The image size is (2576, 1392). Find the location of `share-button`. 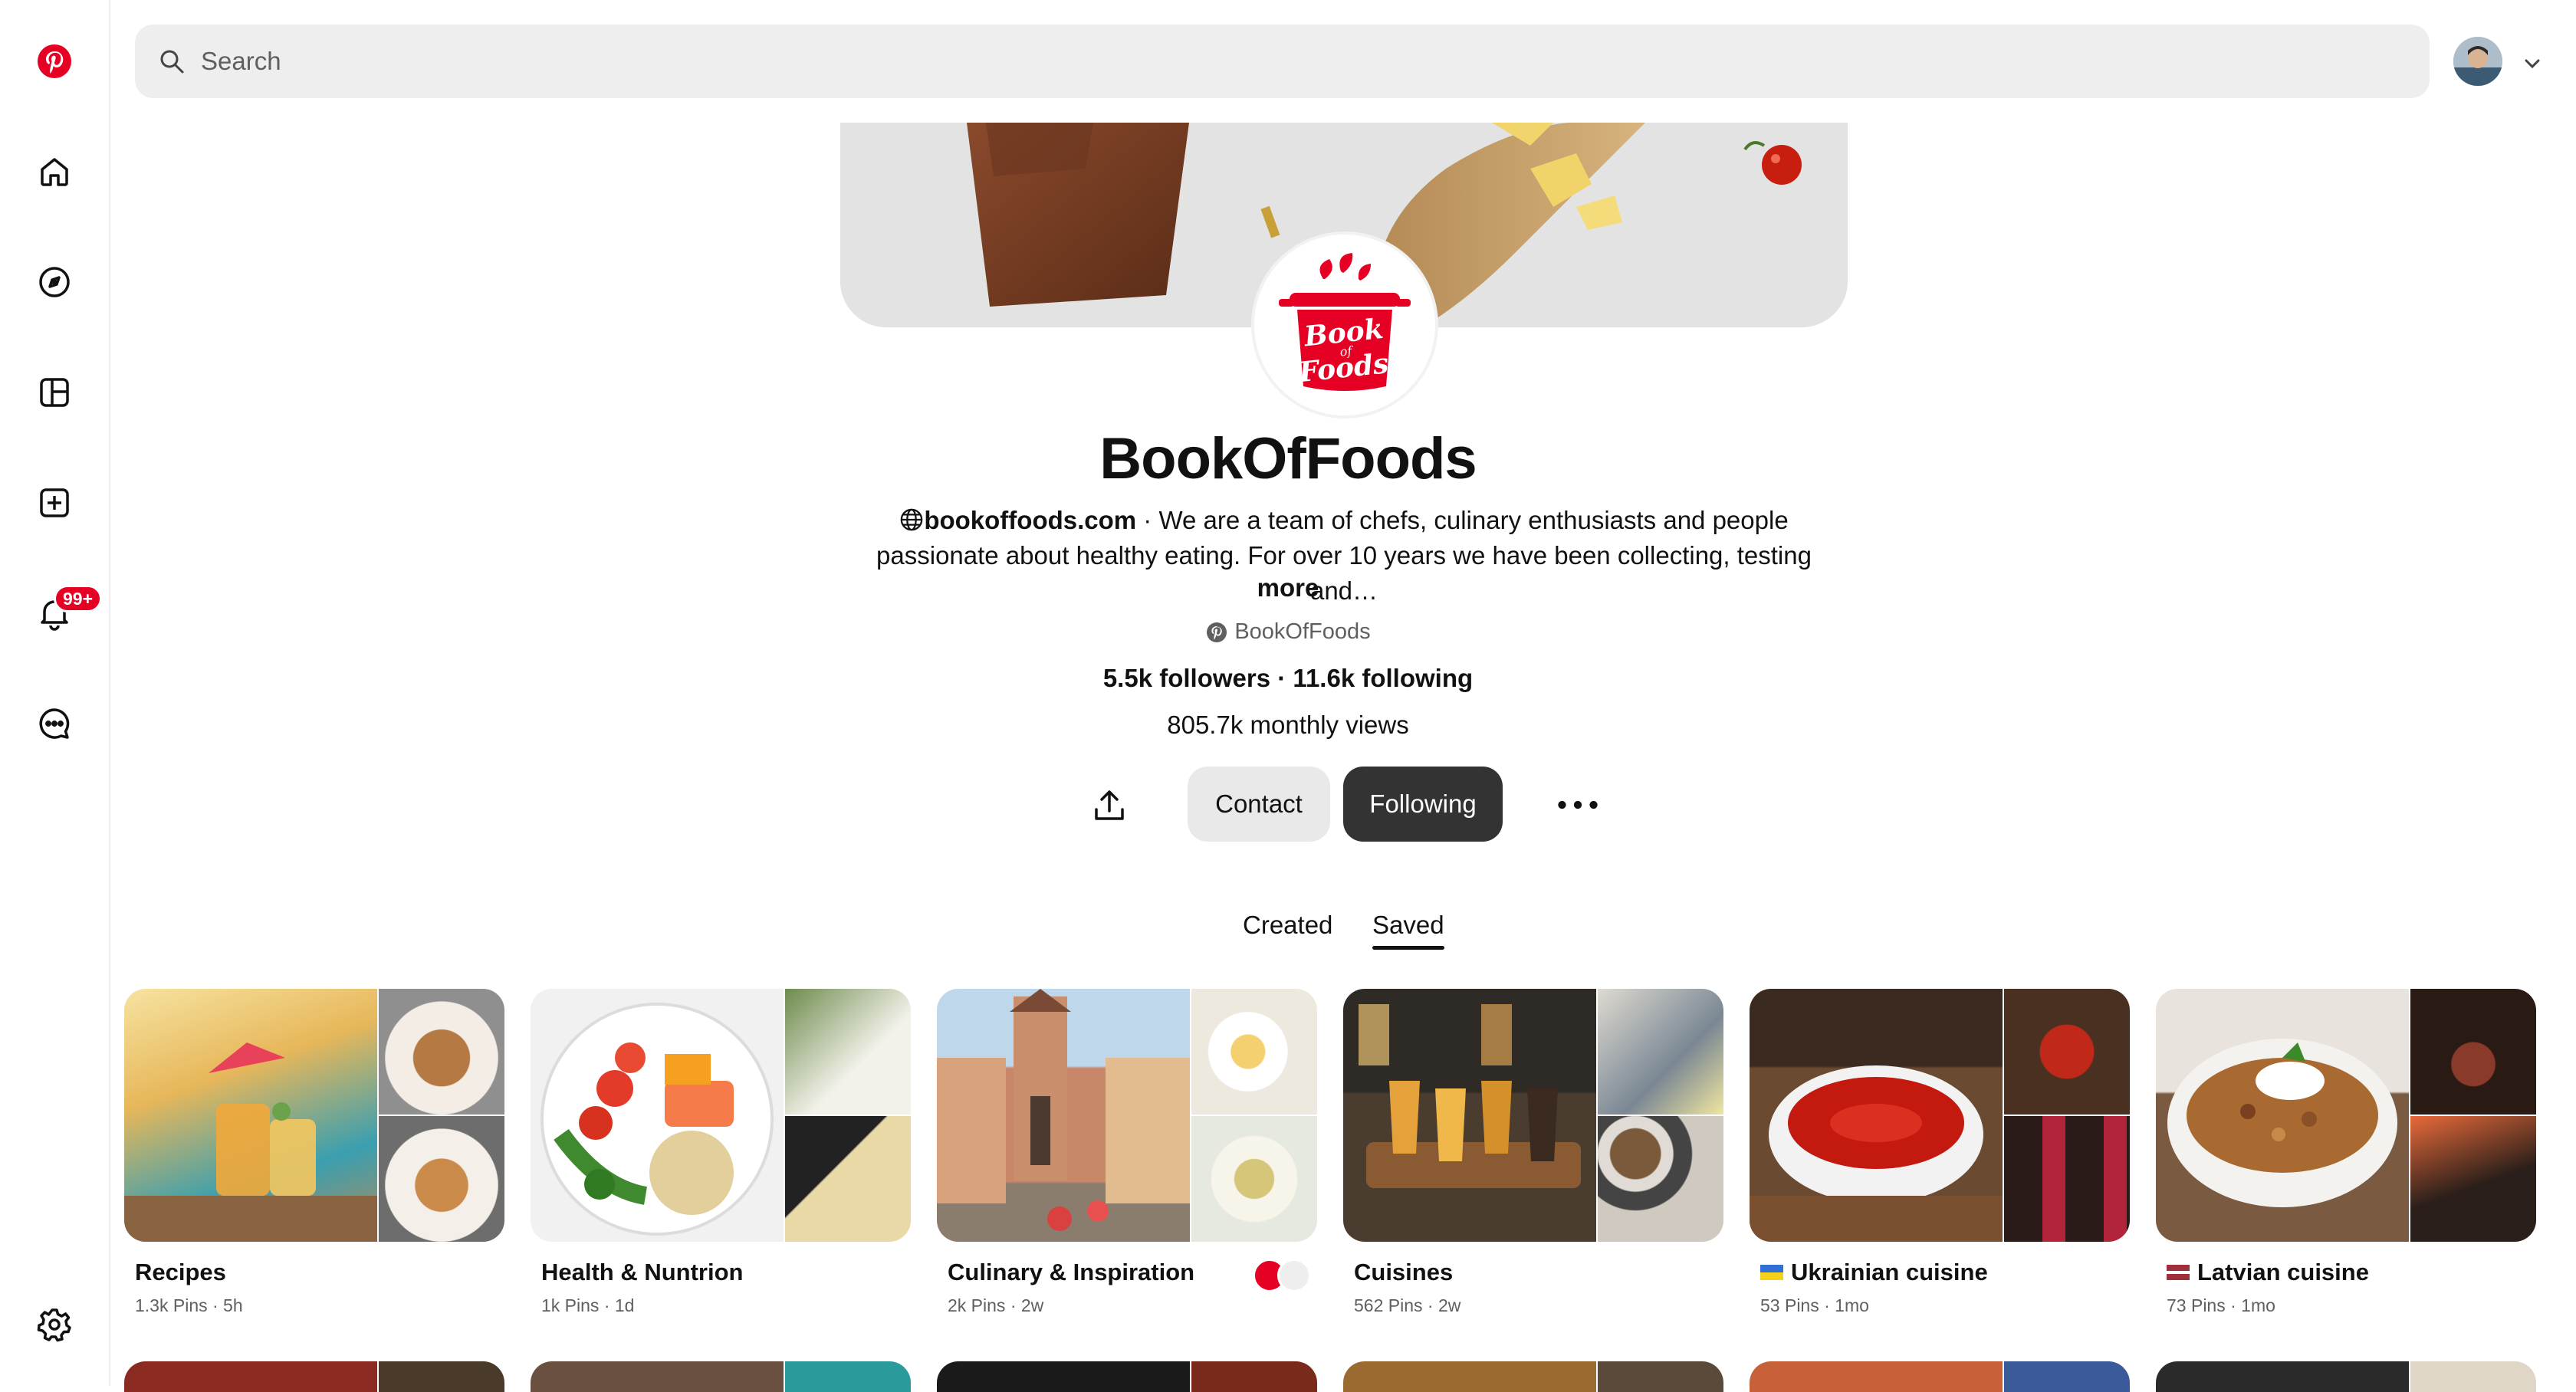

share-button is located at coordinates (1109, 805).